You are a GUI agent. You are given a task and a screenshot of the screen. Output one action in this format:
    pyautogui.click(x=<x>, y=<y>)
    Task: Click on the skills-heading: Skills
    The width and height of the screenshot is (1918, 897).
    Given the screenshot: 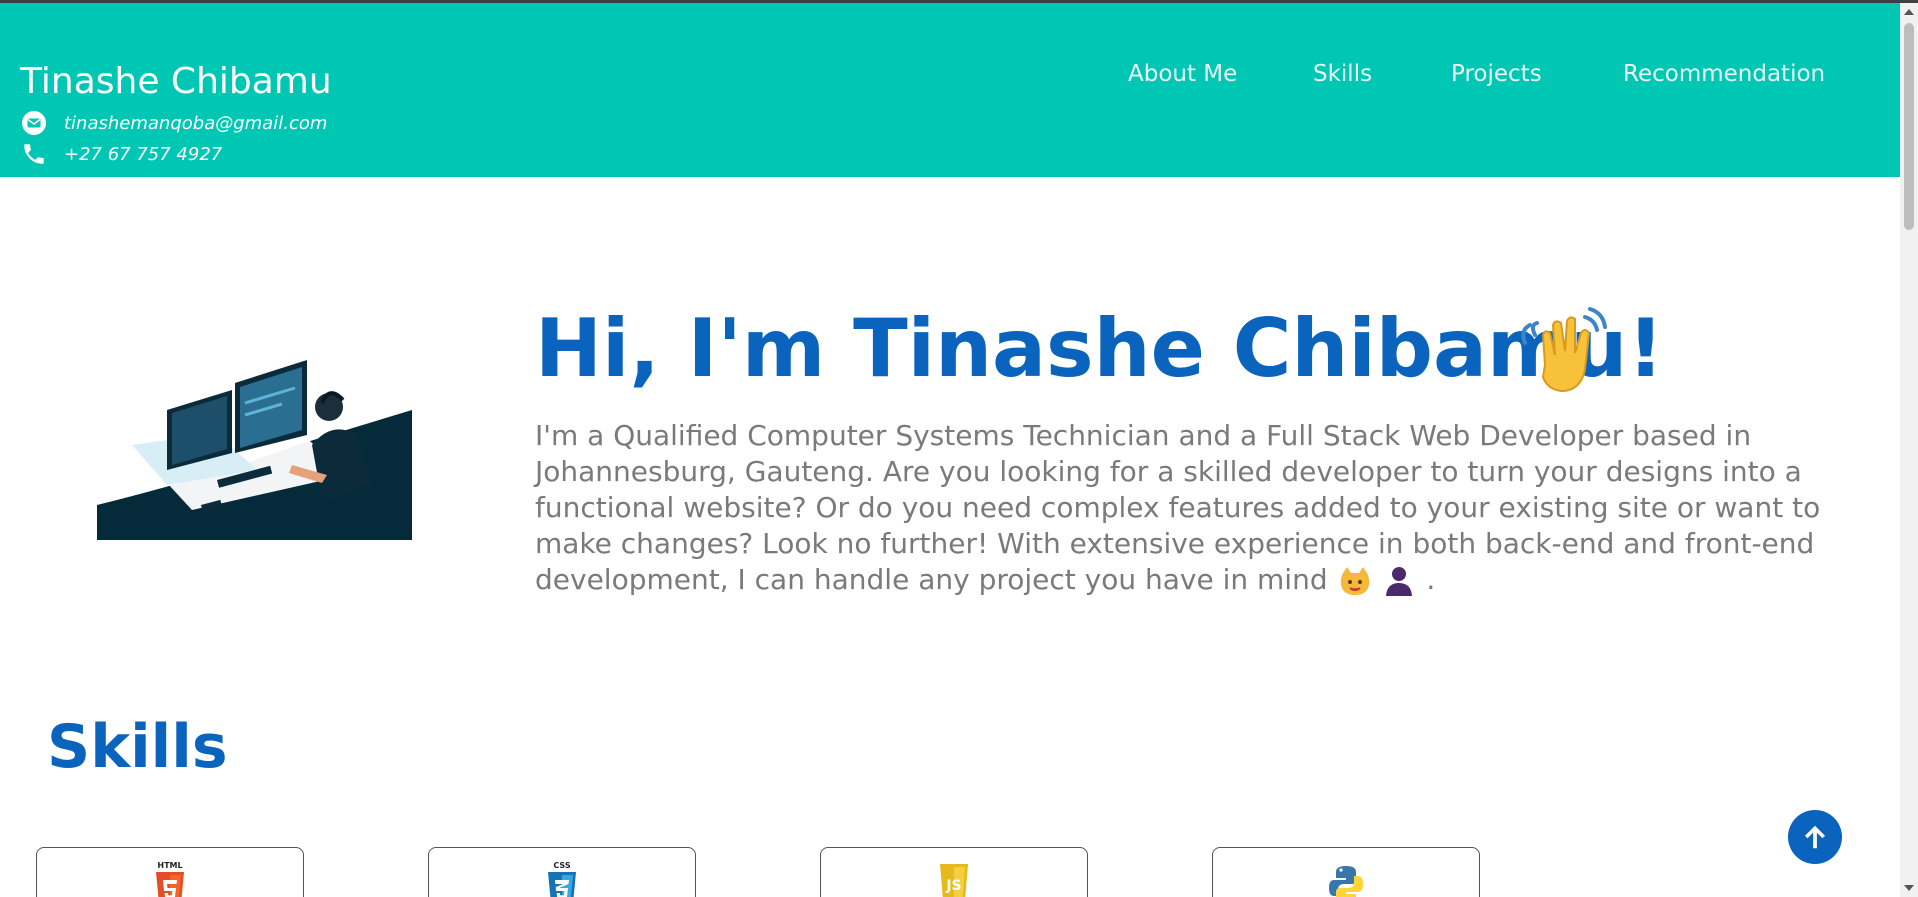 What is the action you would take?
    pyautogui.click(x=137, y=747)
    